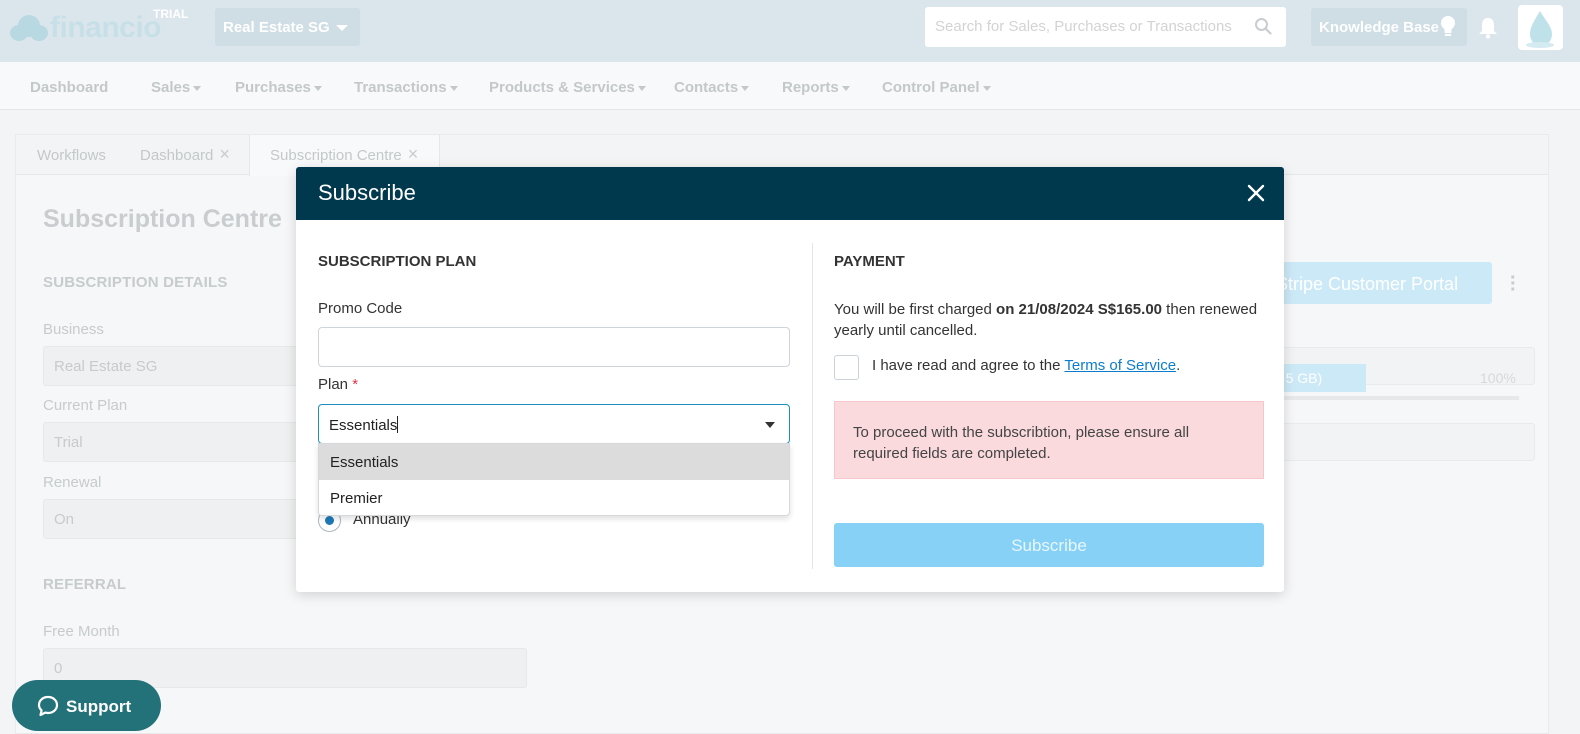  What do you see at coordinates (869, 261) in the screenshot?
I see `payment-heading: PAYMENT` at bounding box center [869, 261].